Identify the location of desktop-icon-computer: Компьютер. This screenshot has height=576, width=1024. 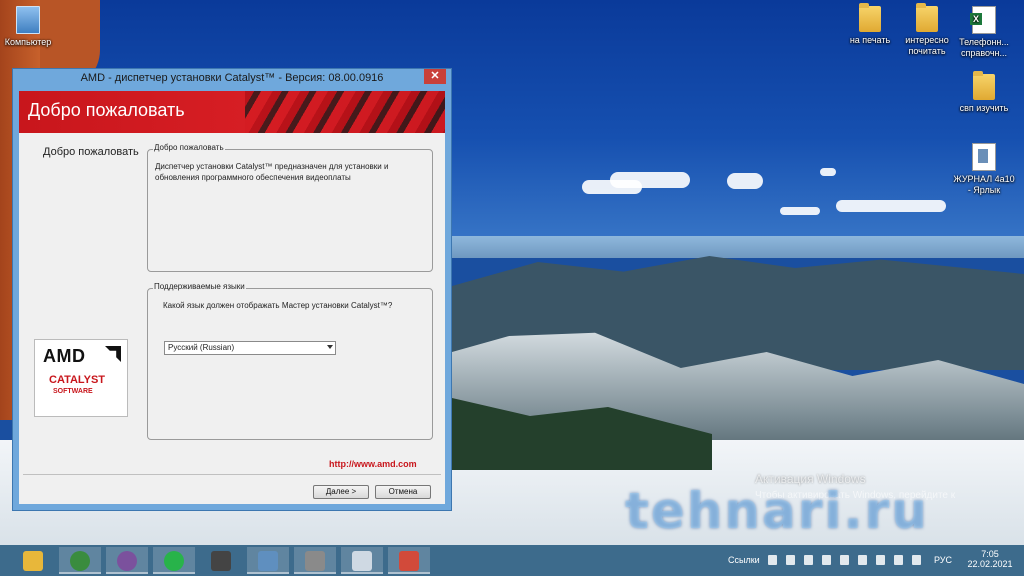
(30, 27).